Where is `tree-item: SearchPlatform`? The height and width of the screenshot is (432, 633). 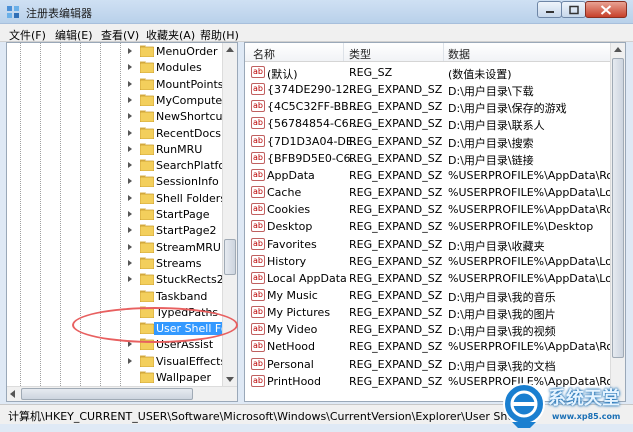
tree-item: SearchPlatform is located at coordinates (122, 166).